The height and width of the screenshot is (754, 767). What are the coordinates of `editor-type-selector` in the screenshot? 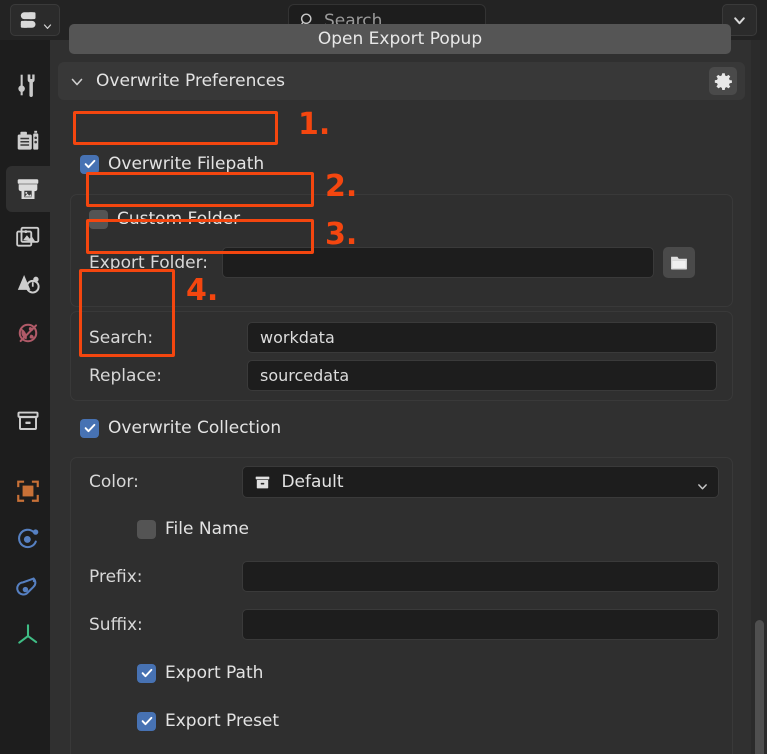 It's located at (35, 20).